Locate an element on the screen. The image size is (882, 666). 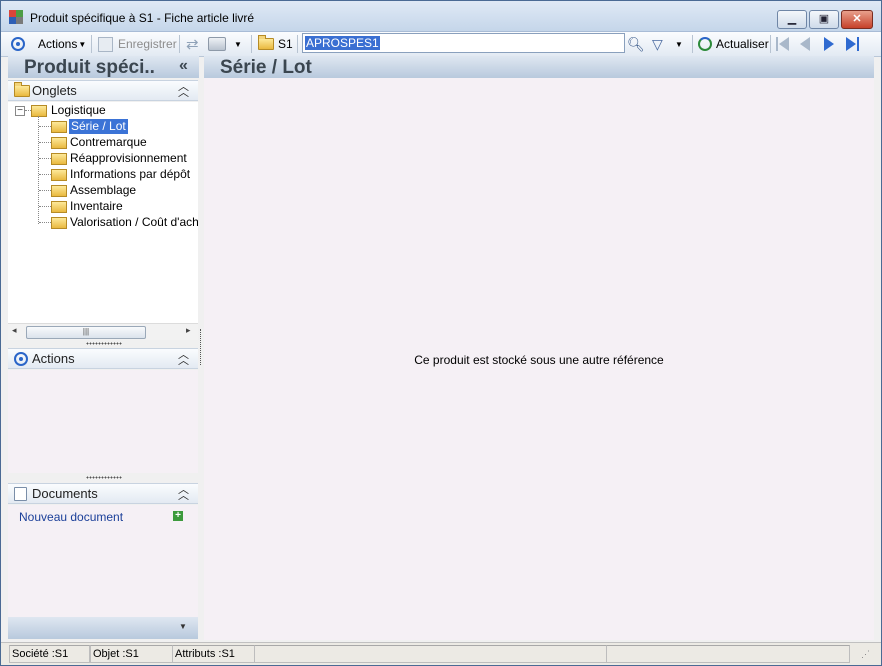
close-button: ✕ is located at coordinates (857, 19).